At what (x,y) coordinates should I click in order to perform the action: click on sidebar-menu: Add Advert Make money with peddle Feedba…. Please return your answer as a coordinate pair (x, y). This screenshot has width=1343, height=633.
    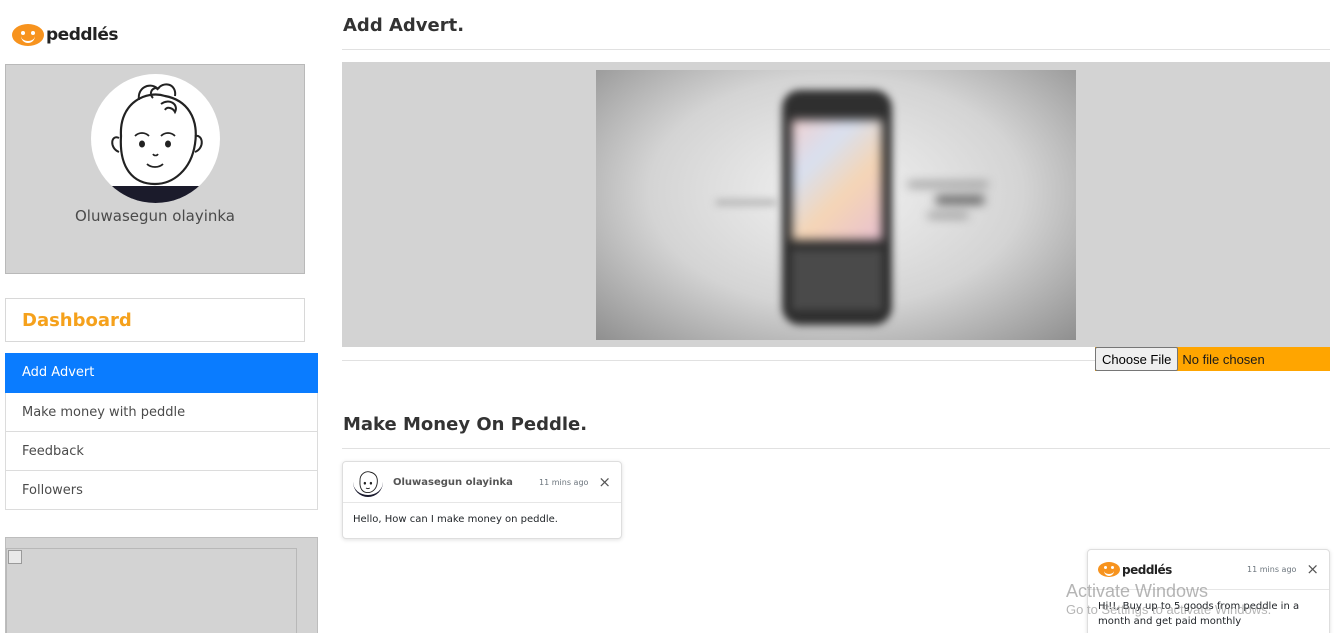
    Looking at the image, I should click on (161, 431).